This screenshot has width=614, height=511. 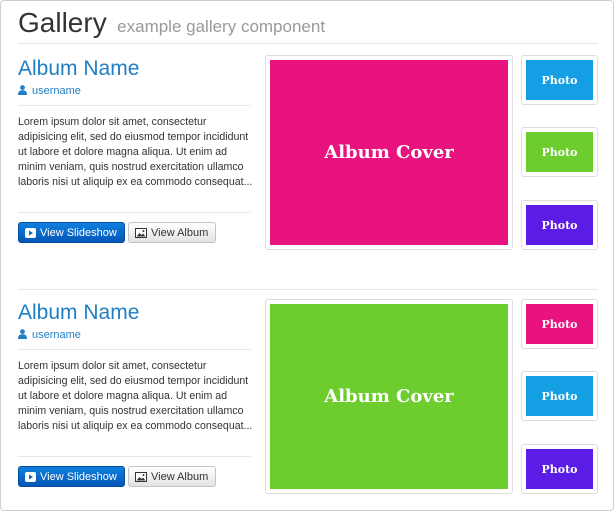 What do you see at coordinates (62, 22) in the screenshot?
I see `page-title: Gallery` at bounding box center [62, 22].